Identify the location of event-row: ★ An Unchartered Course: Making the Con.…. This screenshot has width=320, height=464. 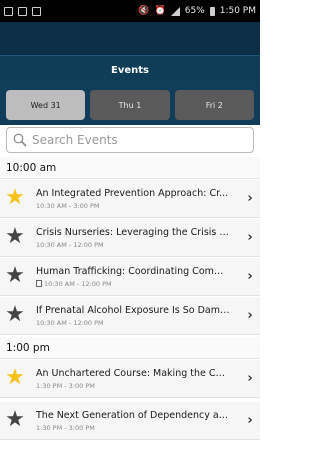
(130, 379).